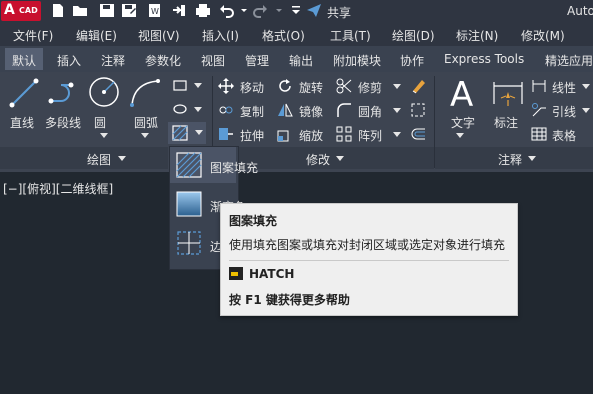 This screenshot has height=394, width=593. Describe the element at coordinates (532, 159) in the screenshot. I see `annotation-panel-expand-icon` at that location.